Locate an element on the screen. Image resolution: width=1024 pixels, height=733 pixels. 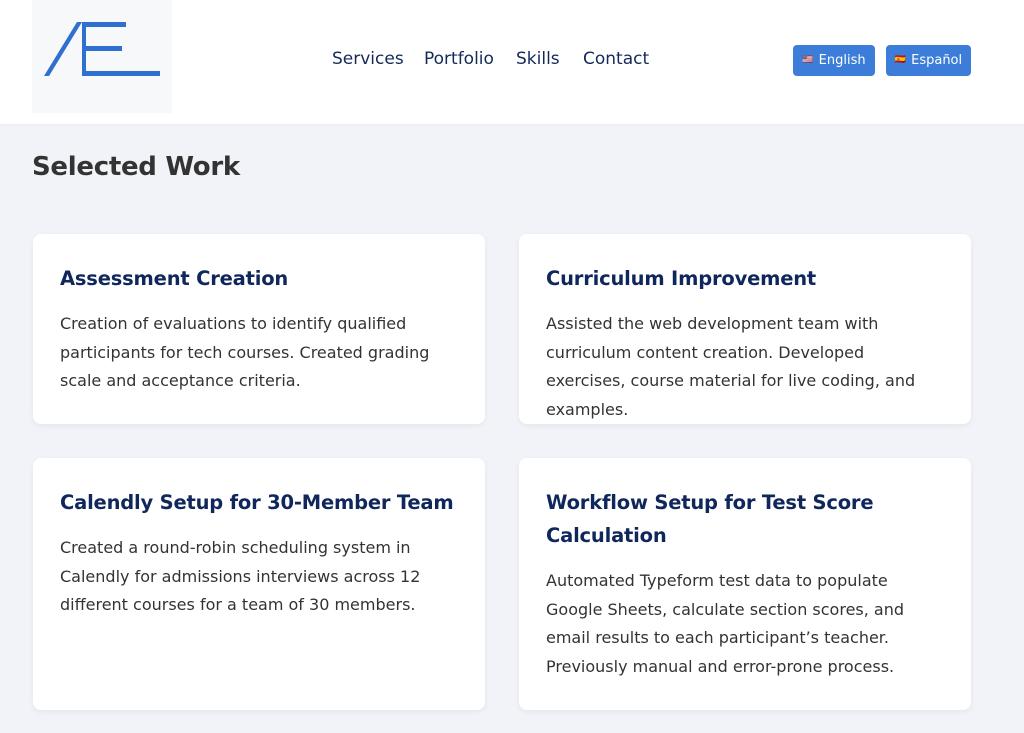
section-title: Selected Work is located at coordinates (136, 167).